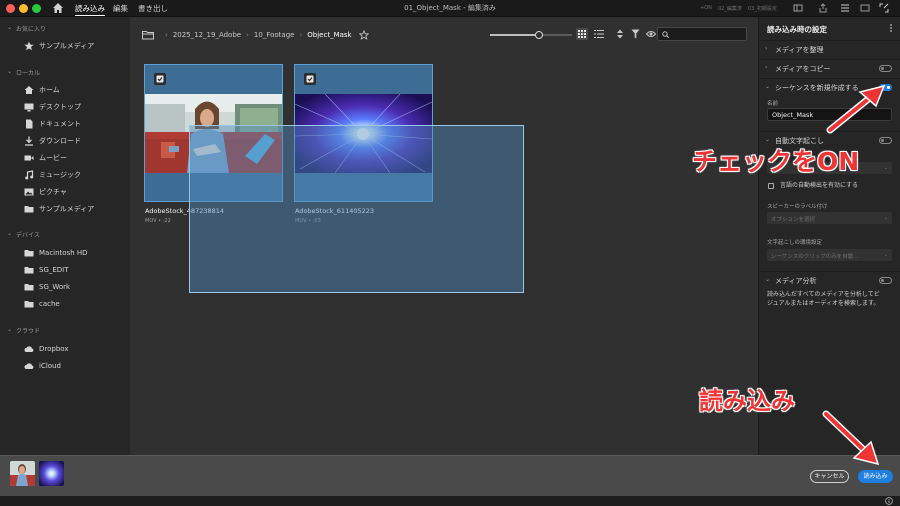 Image resolution: width=900 pixels, height=506 pixels. What do you see at coordinates (747, 401) in the screenshot?
I see `annotation-import: 読み込み` at bounding box center [747, 401].